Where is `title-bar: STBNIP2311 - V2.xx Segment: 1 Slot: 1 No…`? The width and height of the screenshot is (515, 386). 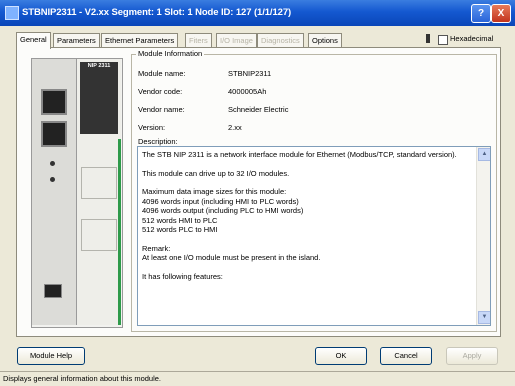
title-bar: STBNIP2311 - V2.xx Segment: 1 Slot: 1 No… is located at coordinates (257, 13).